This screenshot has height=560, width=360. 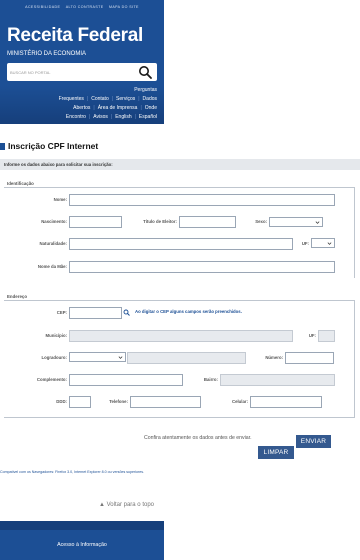 What do you see at coordinates (207, 222) in the screenshot?
I see `titulo-eleitor-input` at bounding box center [207, 222].